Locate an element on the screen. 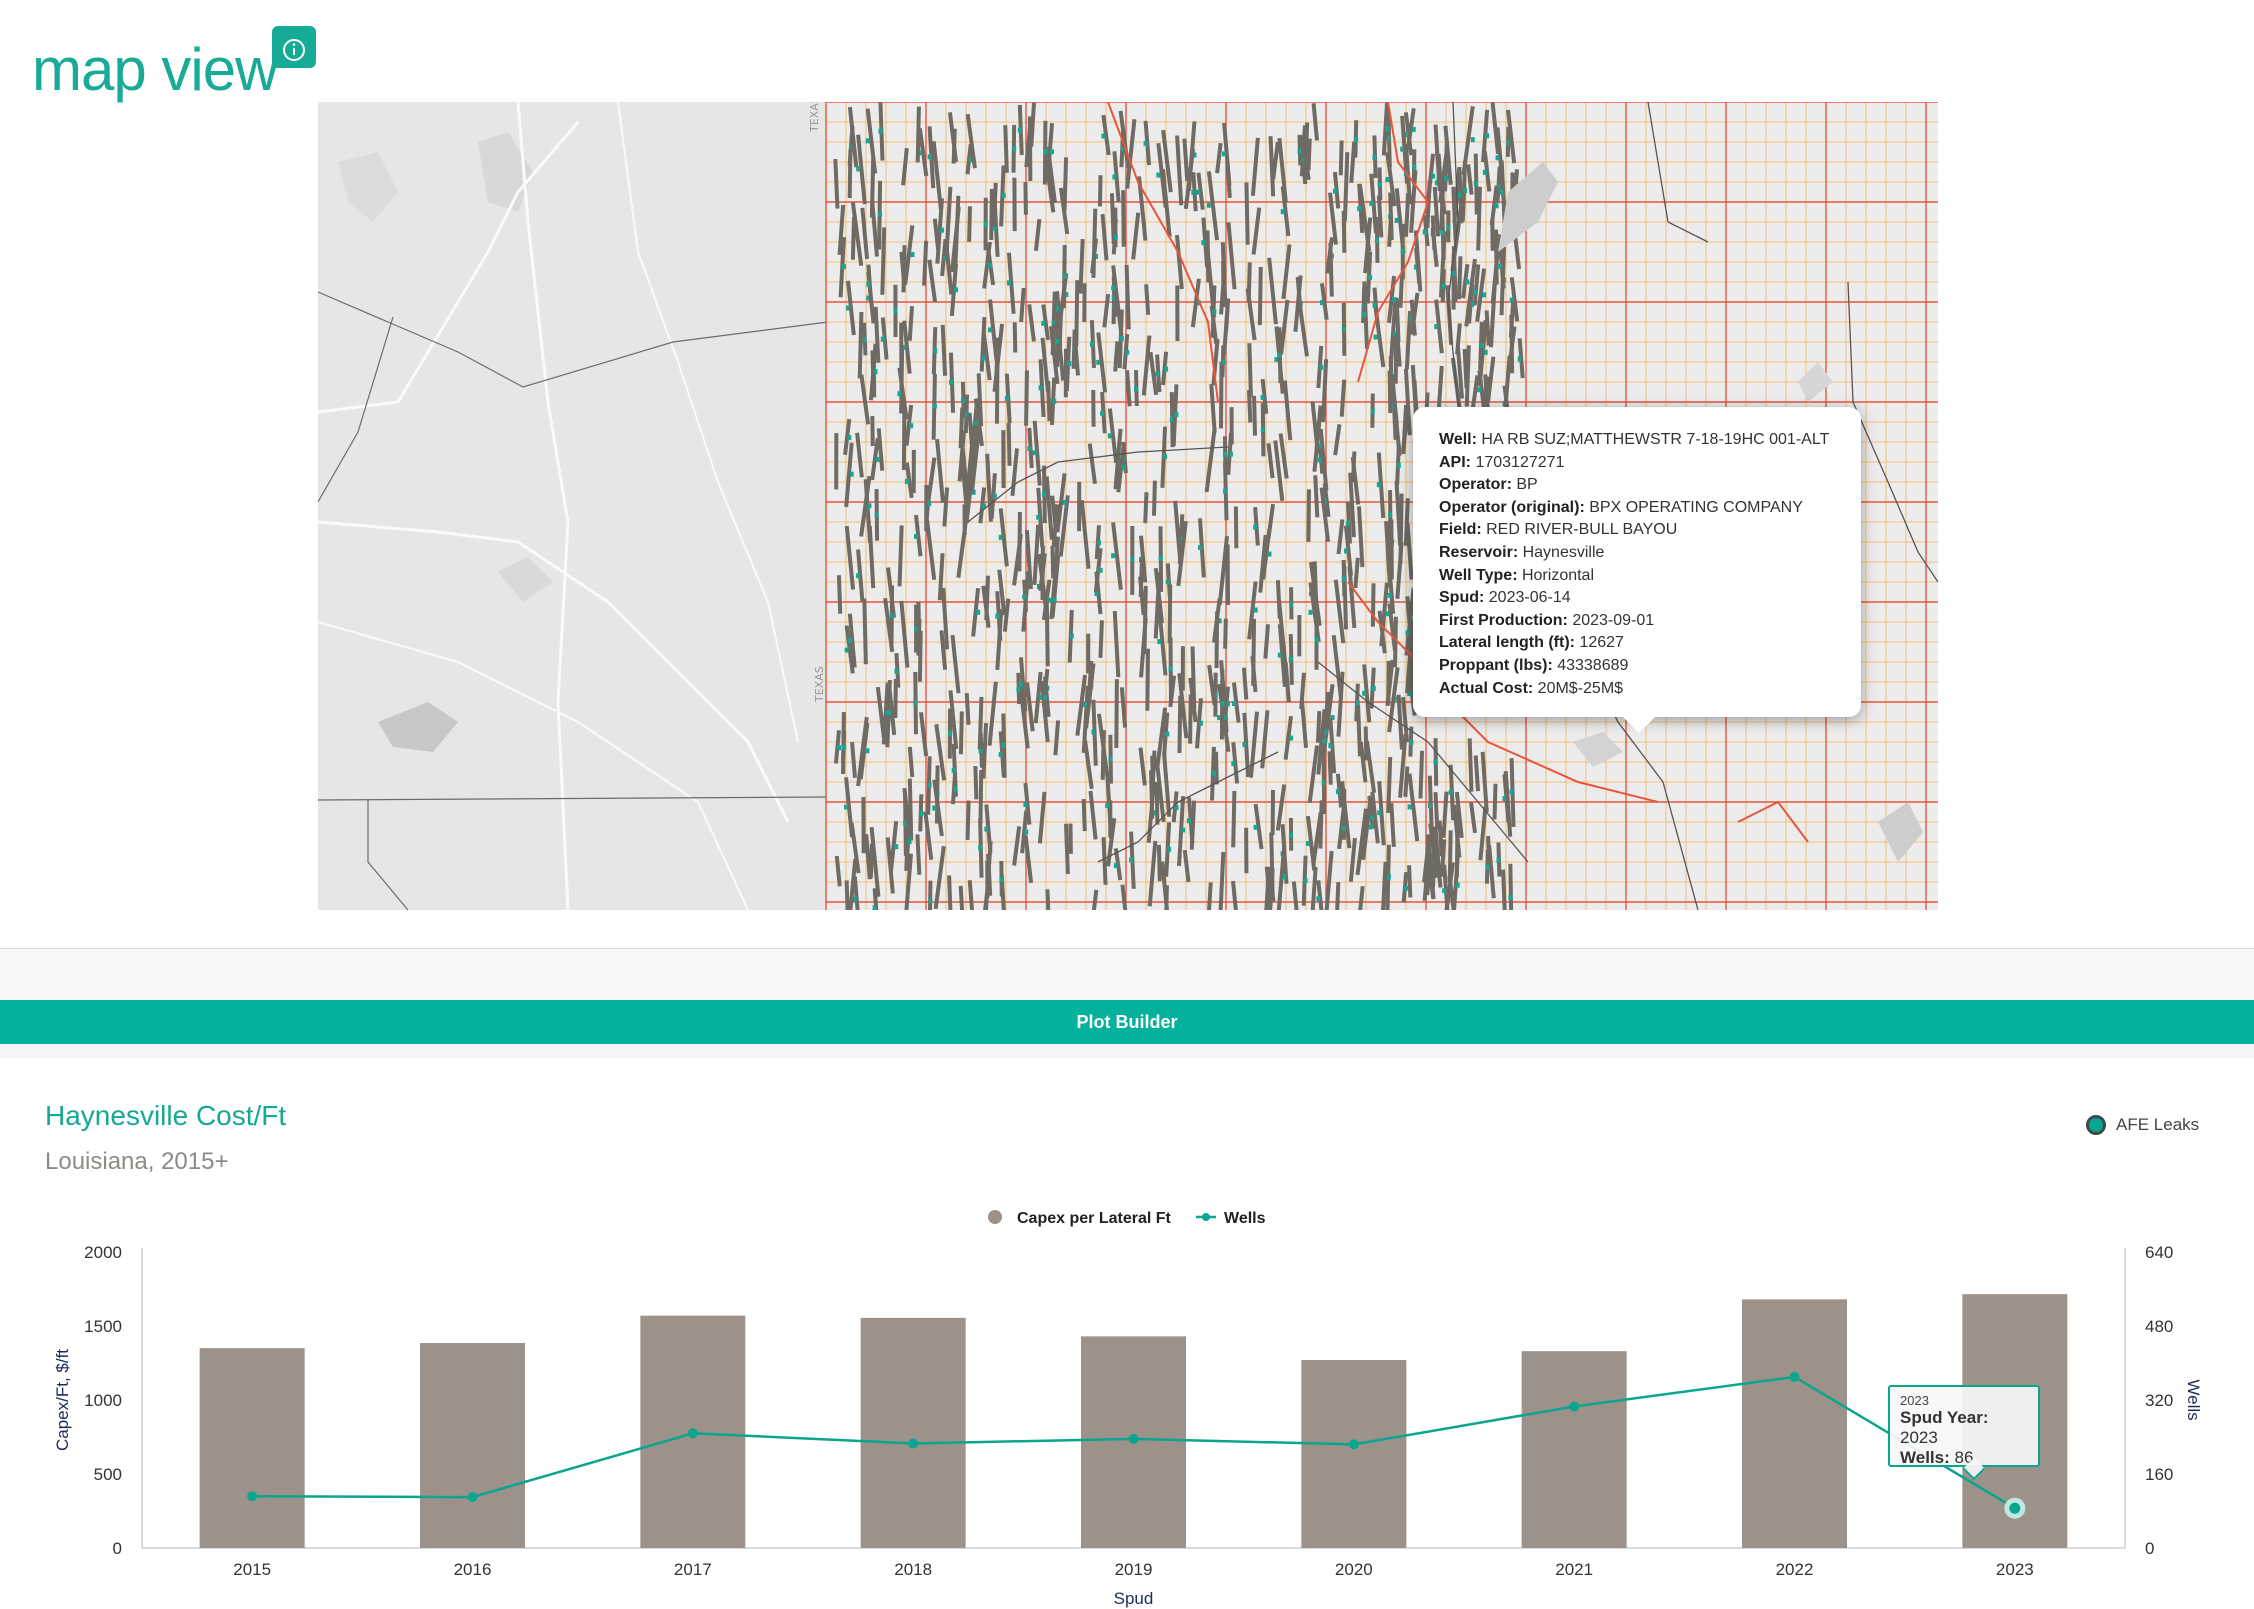  popup-row-value: 2023-09-01 is located at coordinates (1611, 620).